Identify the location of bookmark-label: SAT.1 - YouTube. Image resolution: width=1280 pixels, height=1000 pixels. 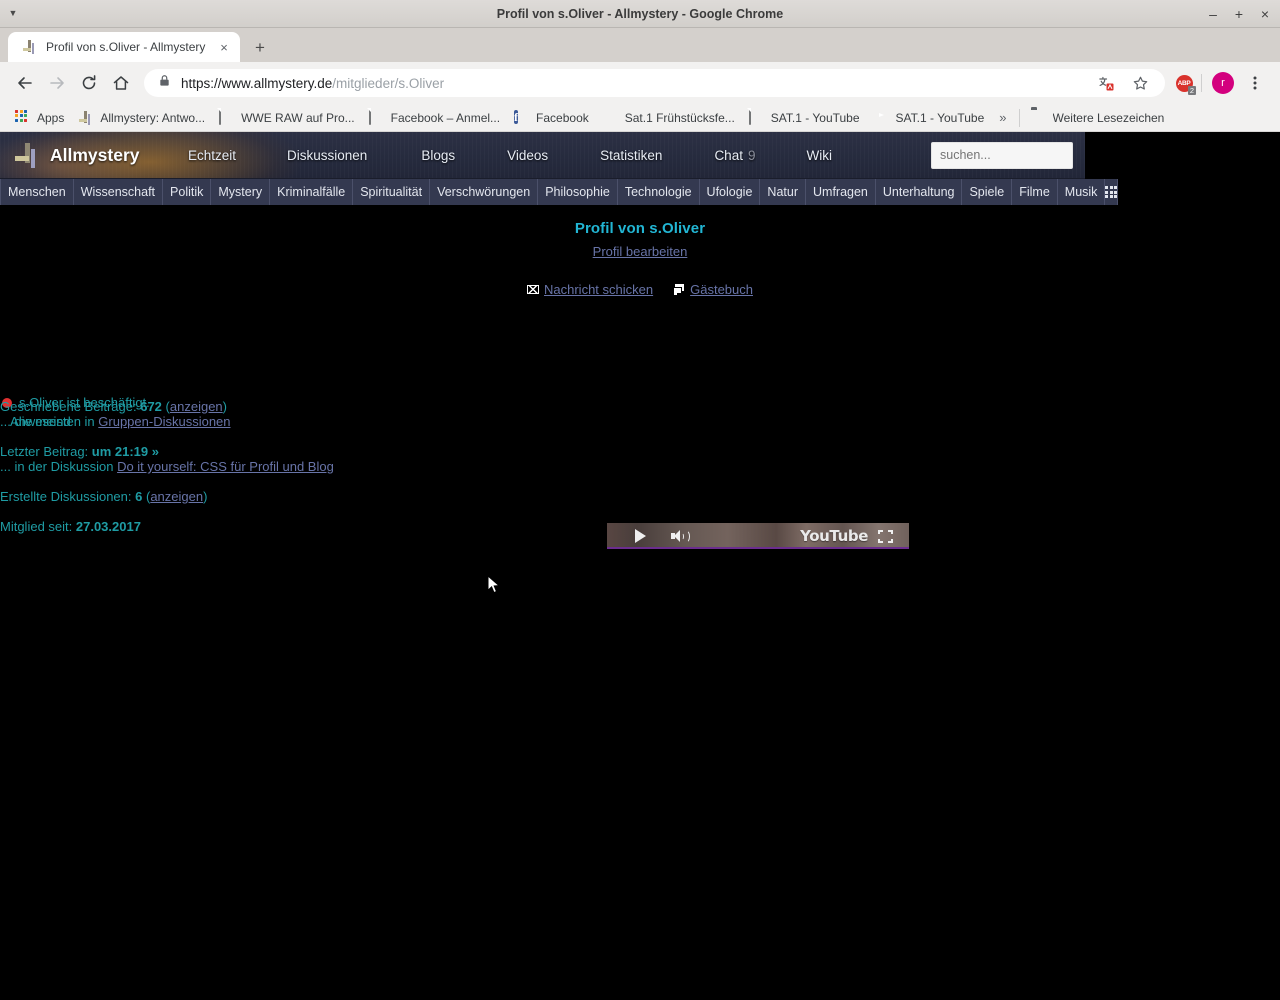
(940, 117).